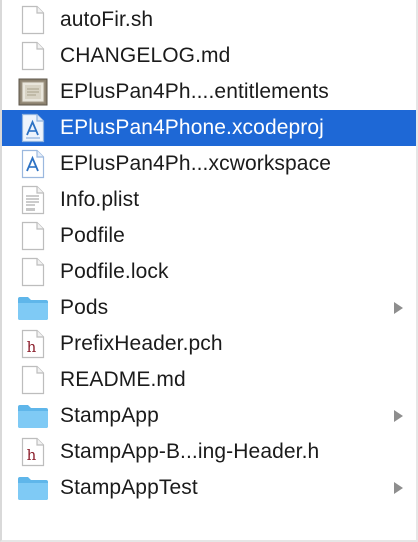 The image size is (418, 542). What do you see at coordinates (209, 488) in the screenshot?
I see `folder-row: StampAppTest` at bounding box center [209, 488].